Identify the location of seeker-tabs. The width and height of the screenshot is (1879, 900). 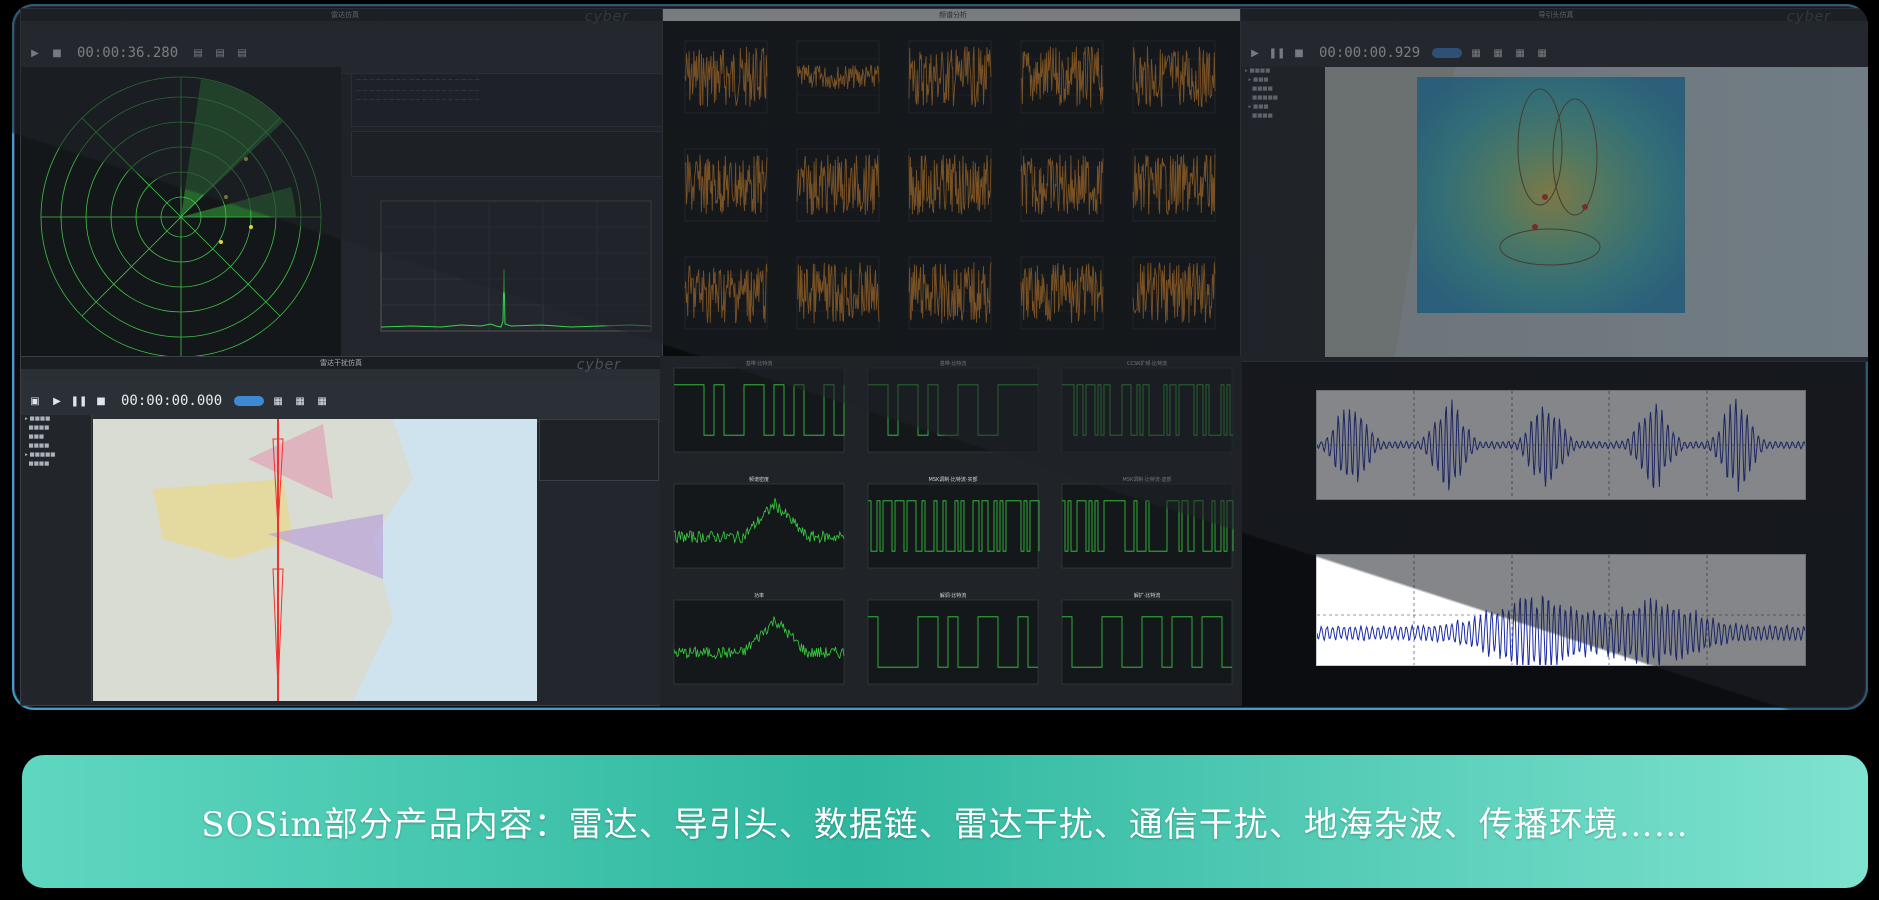
(1554, 27).